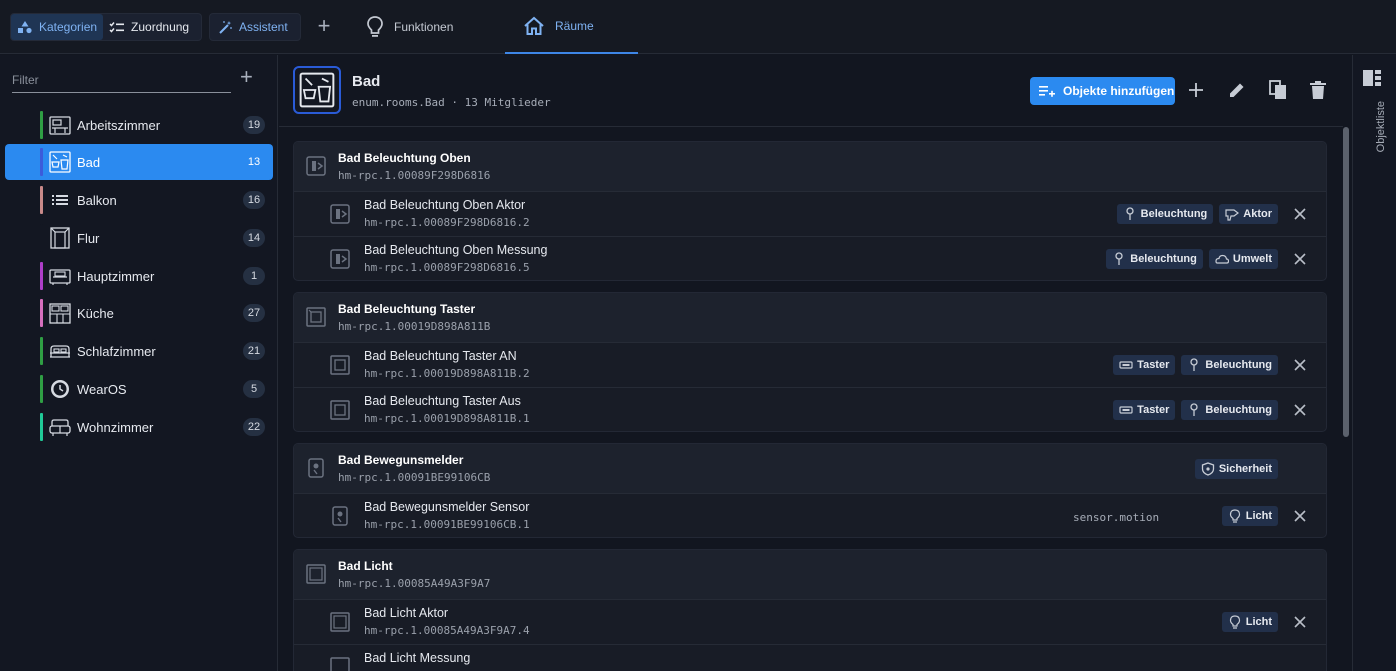 Image resolution: width=1396 pixels, height=671 pixels. I want to click on button-icon, so click(1126, 410).